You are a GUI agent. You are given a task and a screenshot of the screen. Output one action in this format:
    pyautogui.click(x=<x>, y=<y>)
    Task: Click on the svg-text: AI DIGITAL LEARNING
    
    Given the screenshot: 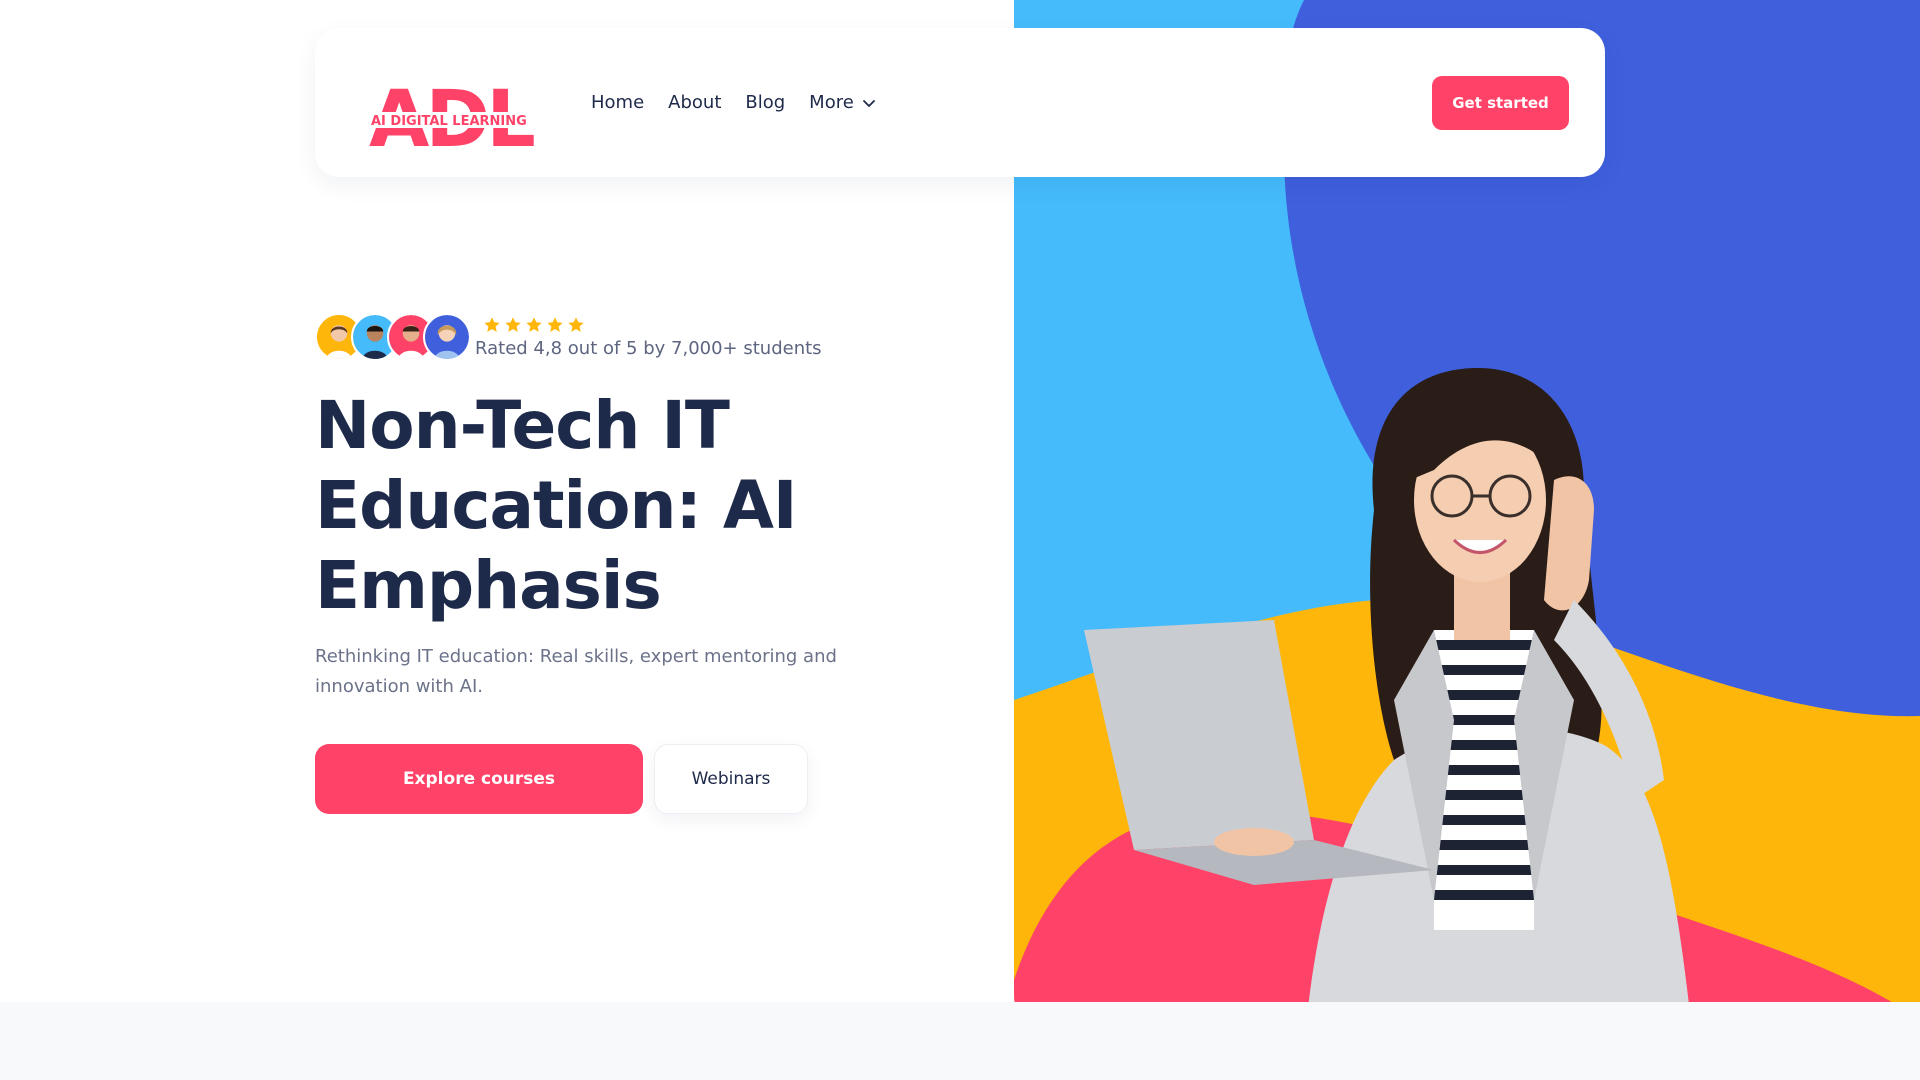 What is the action you would take?
    pyautogui.click(x=449, y=121)
    